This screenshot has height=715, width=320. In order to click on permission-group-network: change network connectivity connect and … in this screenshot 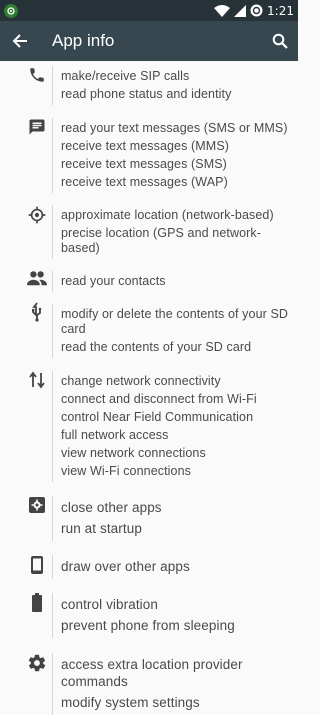, I will do `click(149, 426)`.